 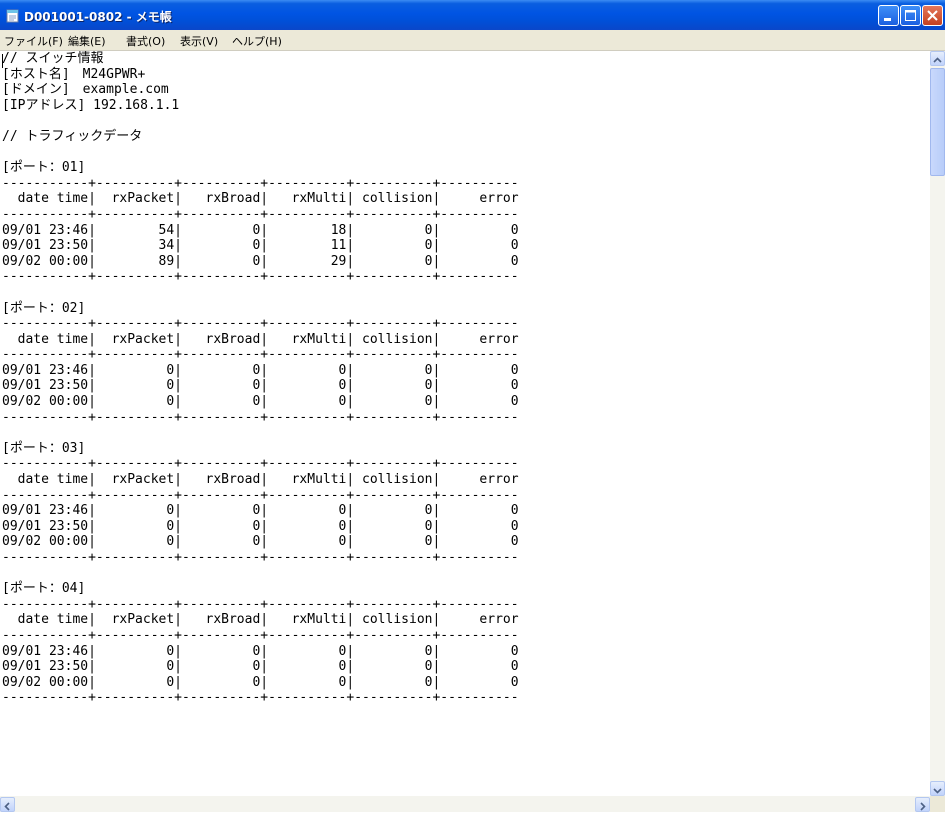 I want to click on scroll-right-button, so click(x=922, y=804).